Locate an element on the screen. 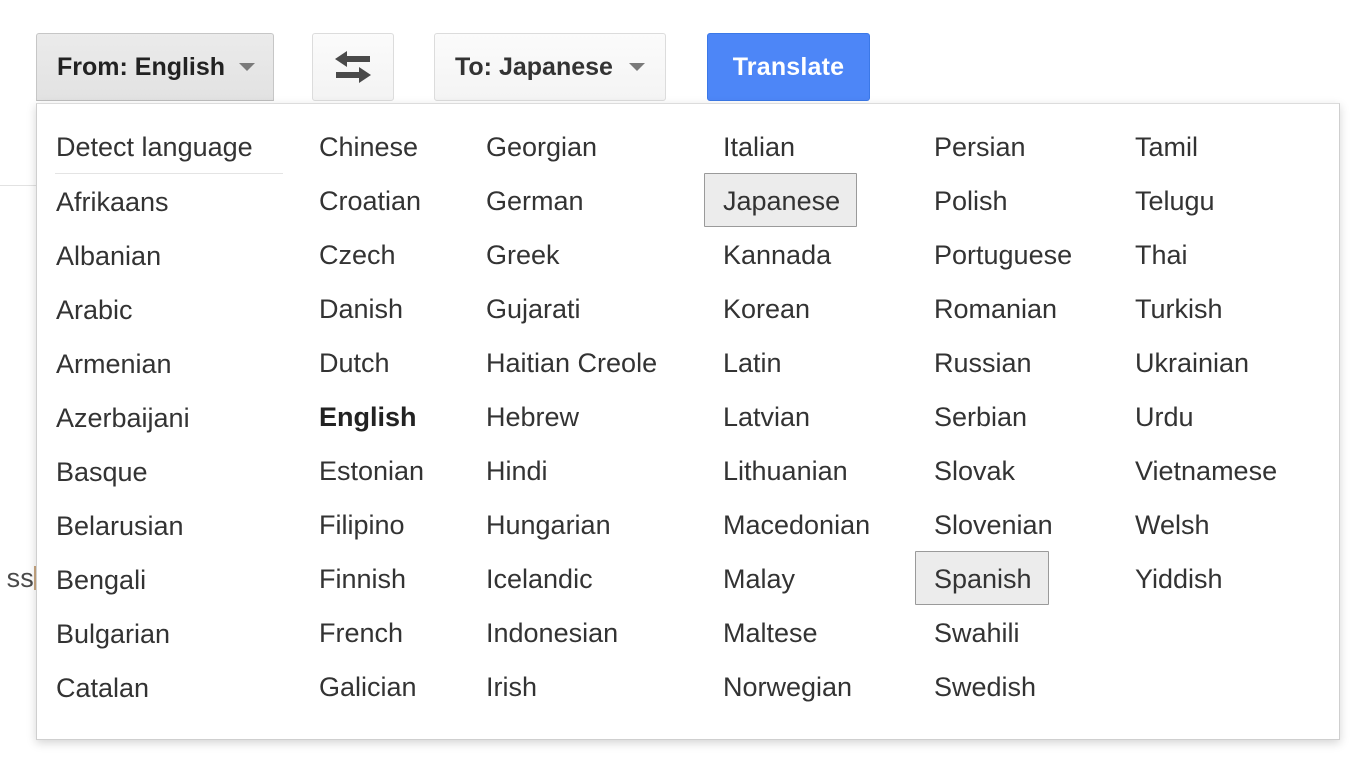 The width and height of the screenshot is (1363, 771). language-option-wrapper: Portuguese is located at coordinates (1015, 254).